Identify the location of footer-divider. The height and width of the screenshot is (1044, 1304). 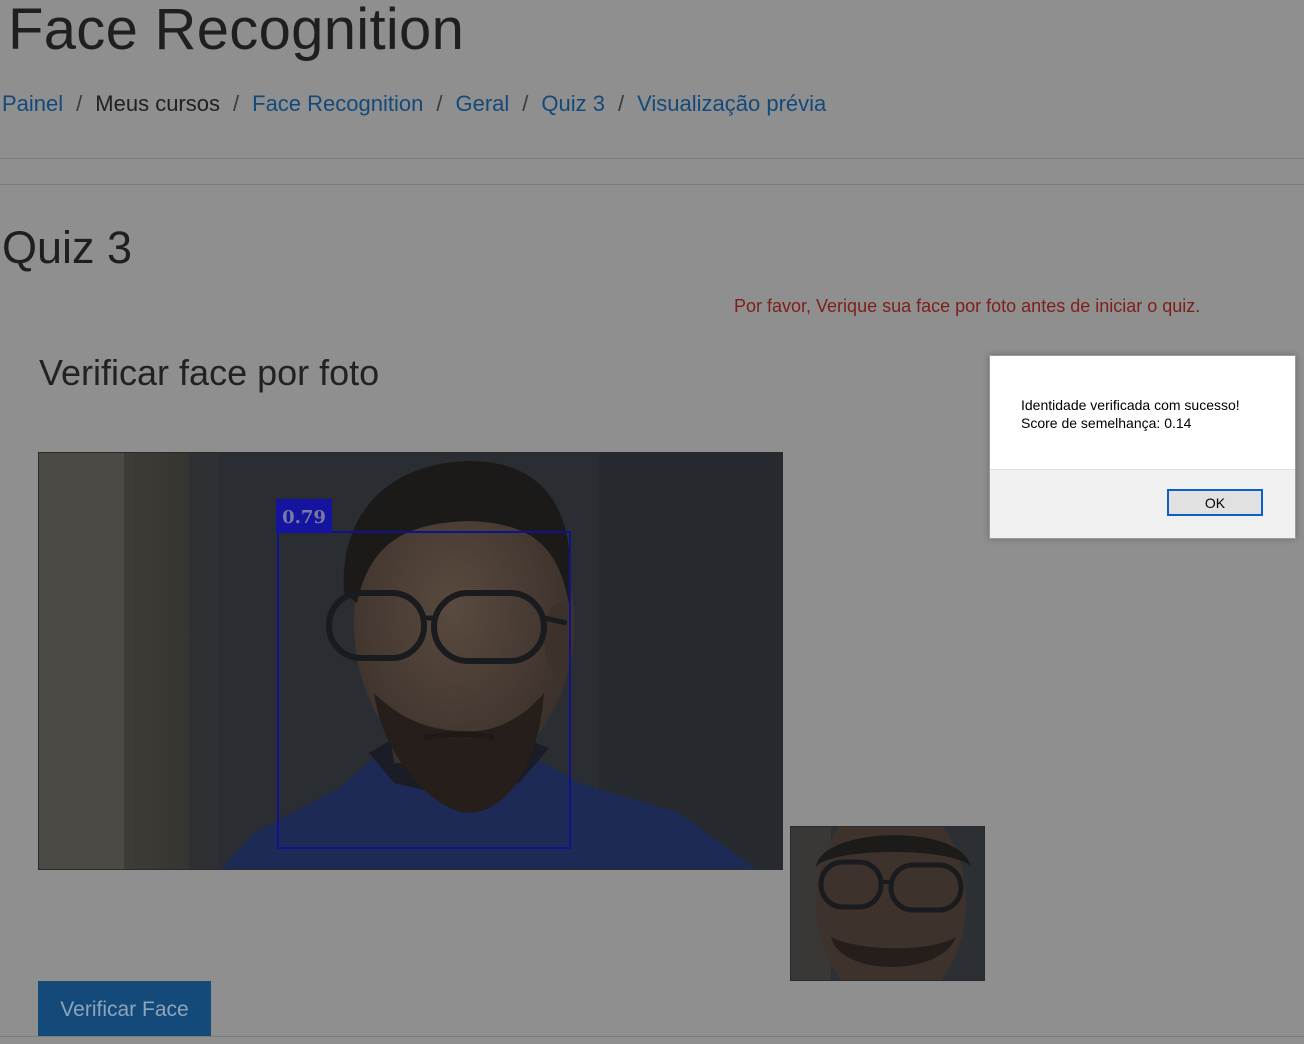
(652, 1036).